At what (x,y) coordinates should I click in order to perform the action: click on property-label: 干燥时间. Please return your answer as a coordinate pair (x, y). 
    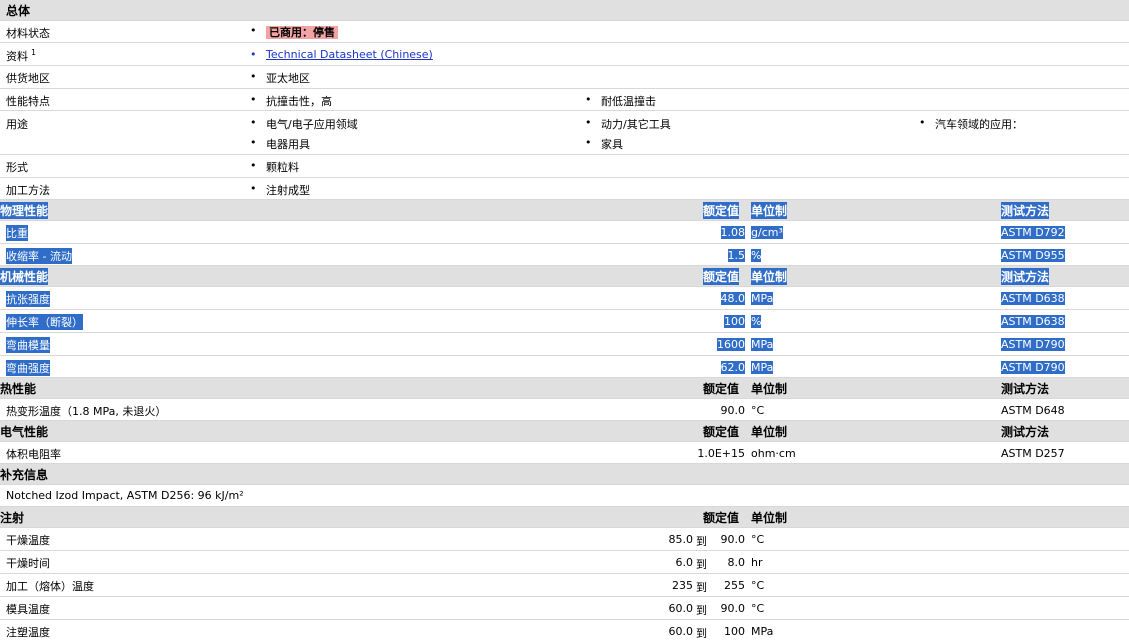
    Looking at the image, I should click on (28, 563).